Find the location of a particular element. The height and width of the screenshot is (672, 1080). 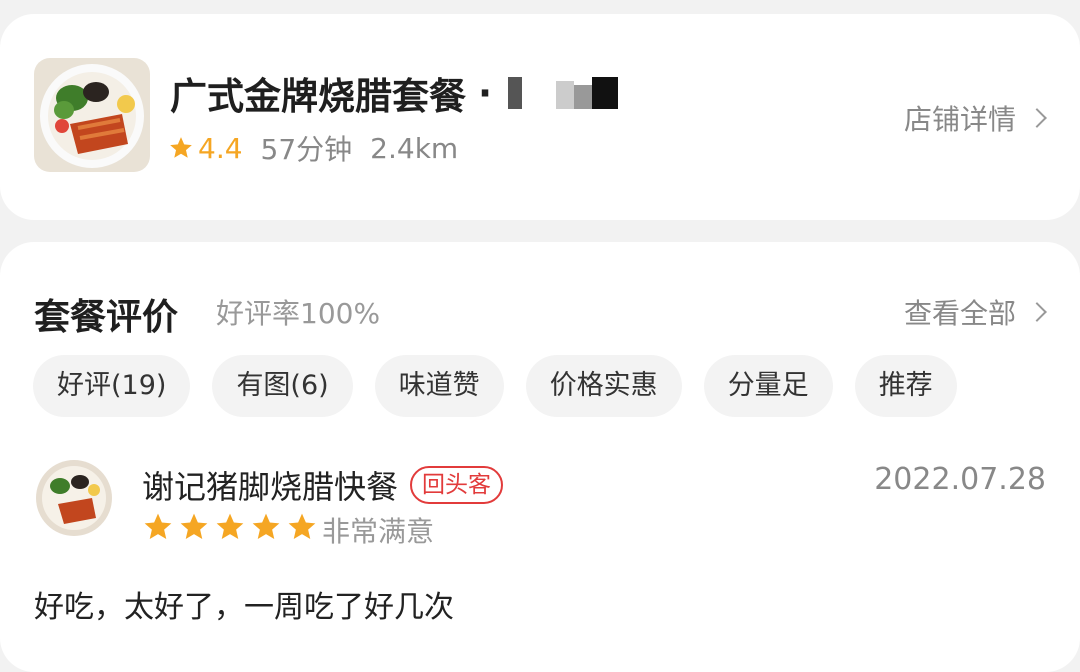

reviewer-name: 谢记猪脚烧腊快餐 is located at coordinates (270, 485).